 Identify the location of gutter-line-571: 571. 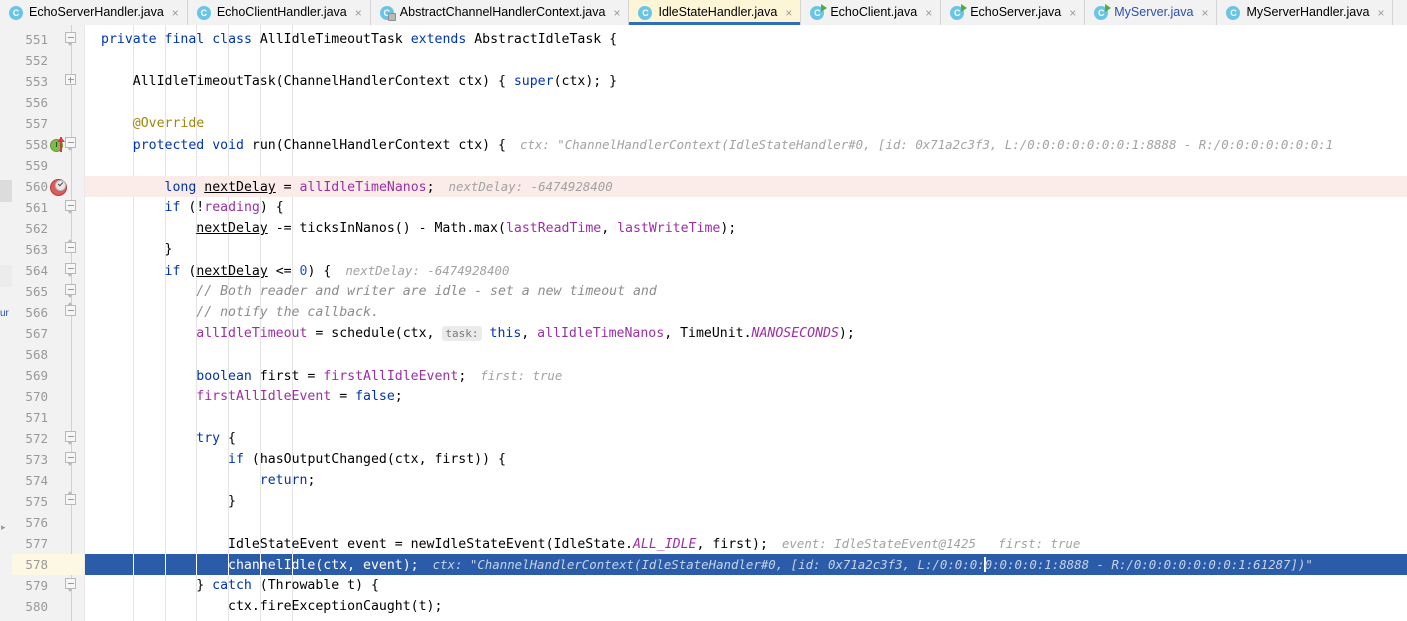
(48, 417).